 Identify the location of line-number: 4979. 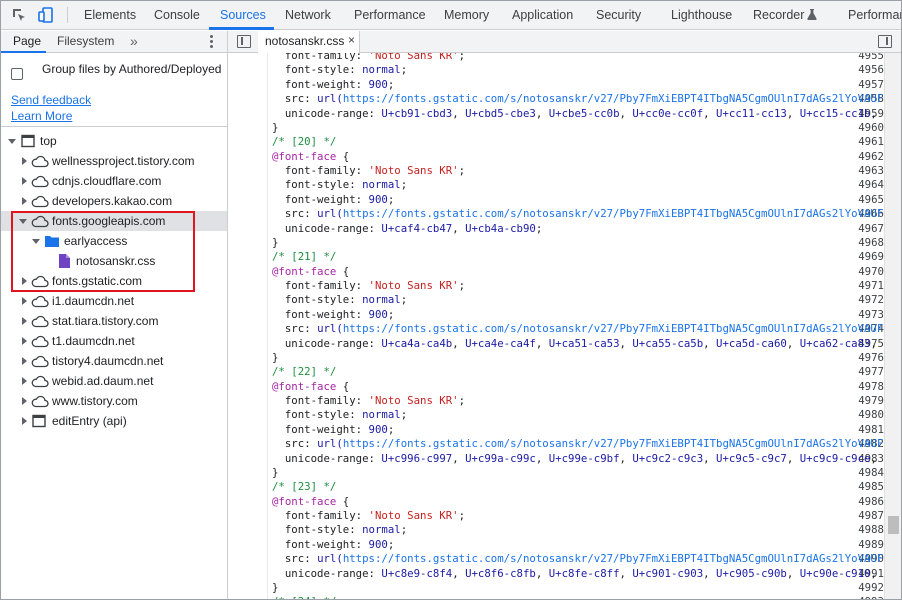
(865, 401).